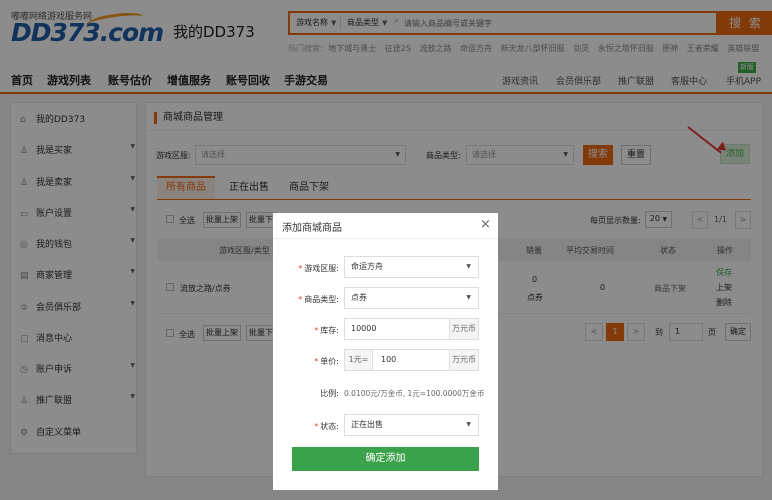 The image size is (772, 500). What do you see at coordinates (463, 329) in the screenshot?
I see `modal-stock-unit: 万元币` at bounding box center [463, 329].